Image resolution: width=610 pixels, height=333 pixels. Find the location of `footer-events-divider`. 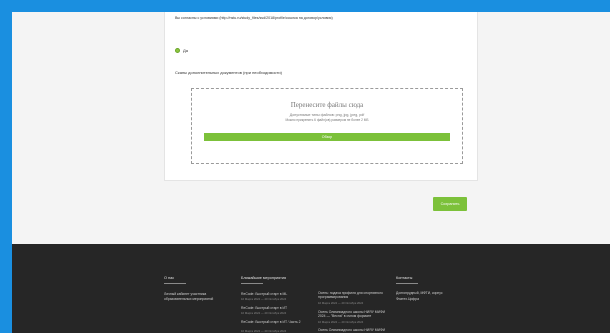

footer-events-divider is located at coordinates (252, 283).